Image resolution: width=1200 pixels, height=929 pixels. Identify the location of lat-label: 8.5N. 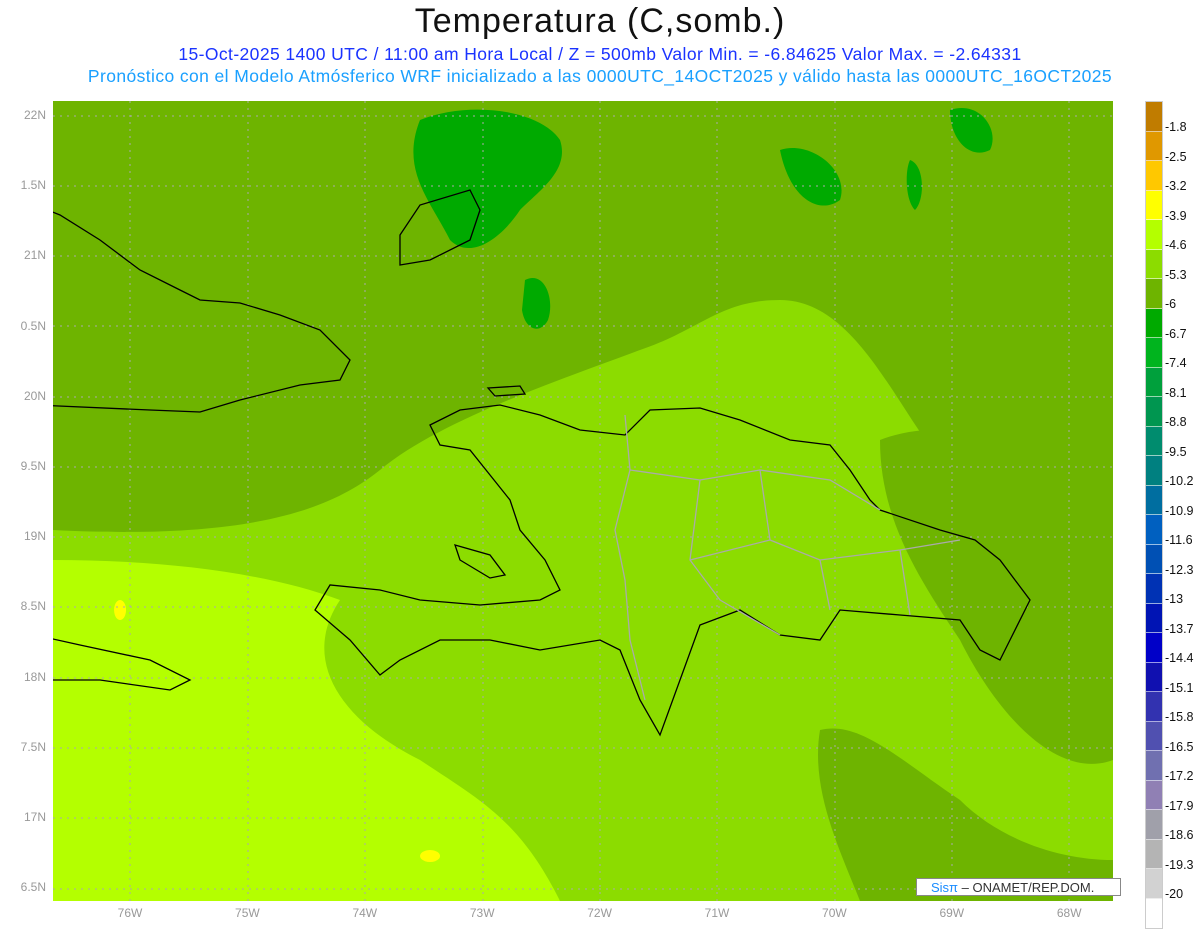
(33, 606).